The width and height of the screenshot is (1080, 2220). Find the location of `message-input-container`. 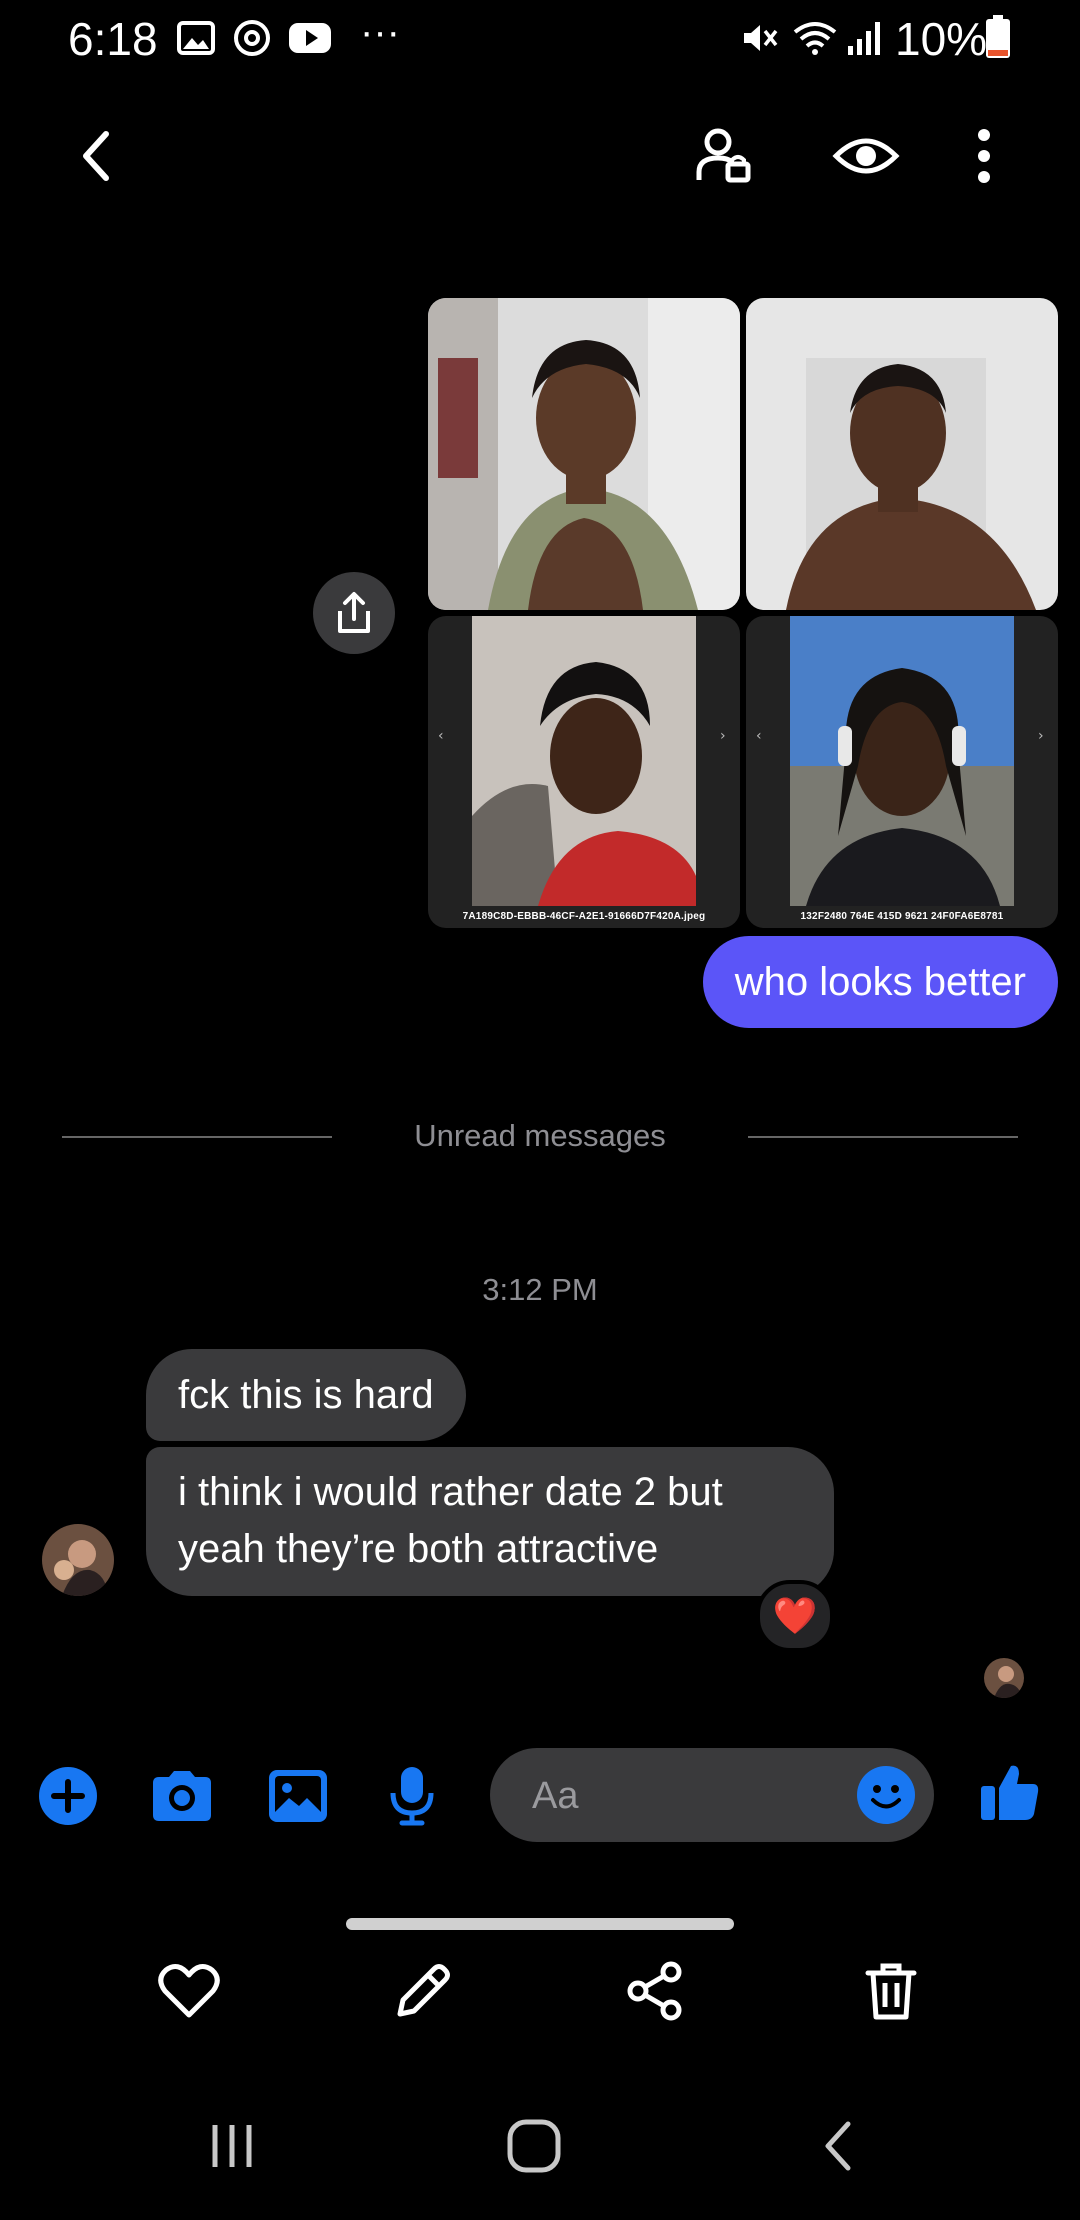

message-input-container is located at coordinates (712, 1796).